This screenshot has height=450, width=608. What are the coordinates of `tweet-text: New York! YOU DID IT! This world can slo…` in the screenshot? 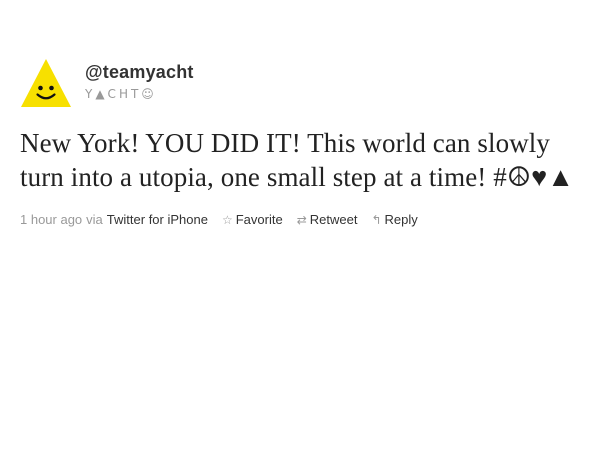 It's located at (297, 160).